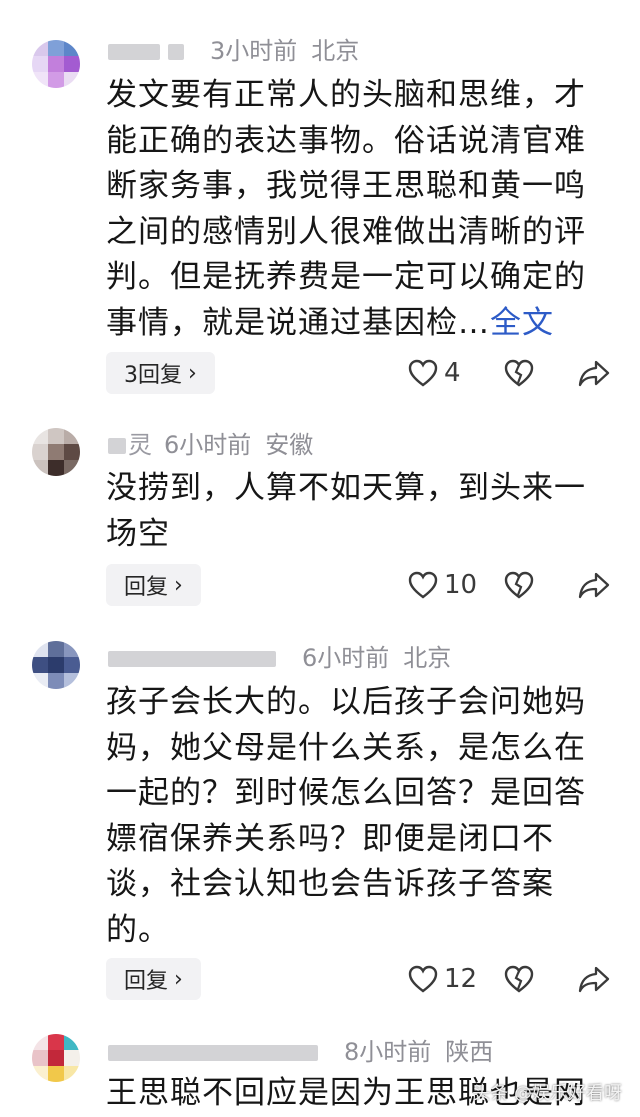 This screenshot has width=640, height=1117. Describe the element at coordinates (279, 658) in the screenshot. I see `comment-meta: 6小时前 北京` at that location.